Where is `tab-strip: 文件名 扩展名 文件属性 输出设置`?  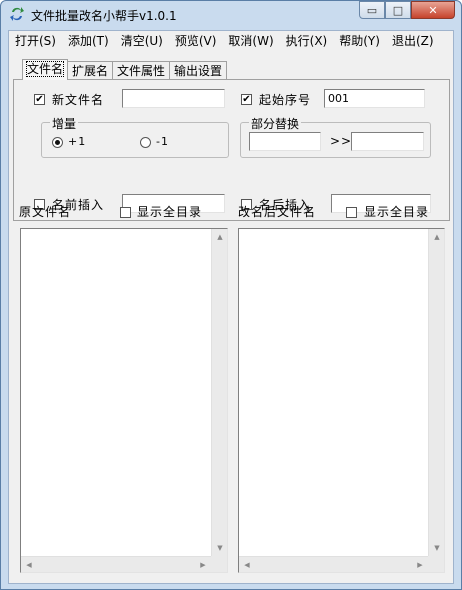
tab-strip: 文件名 扩展名 文件属性 输出设置 is located at coordinates (125, 70).